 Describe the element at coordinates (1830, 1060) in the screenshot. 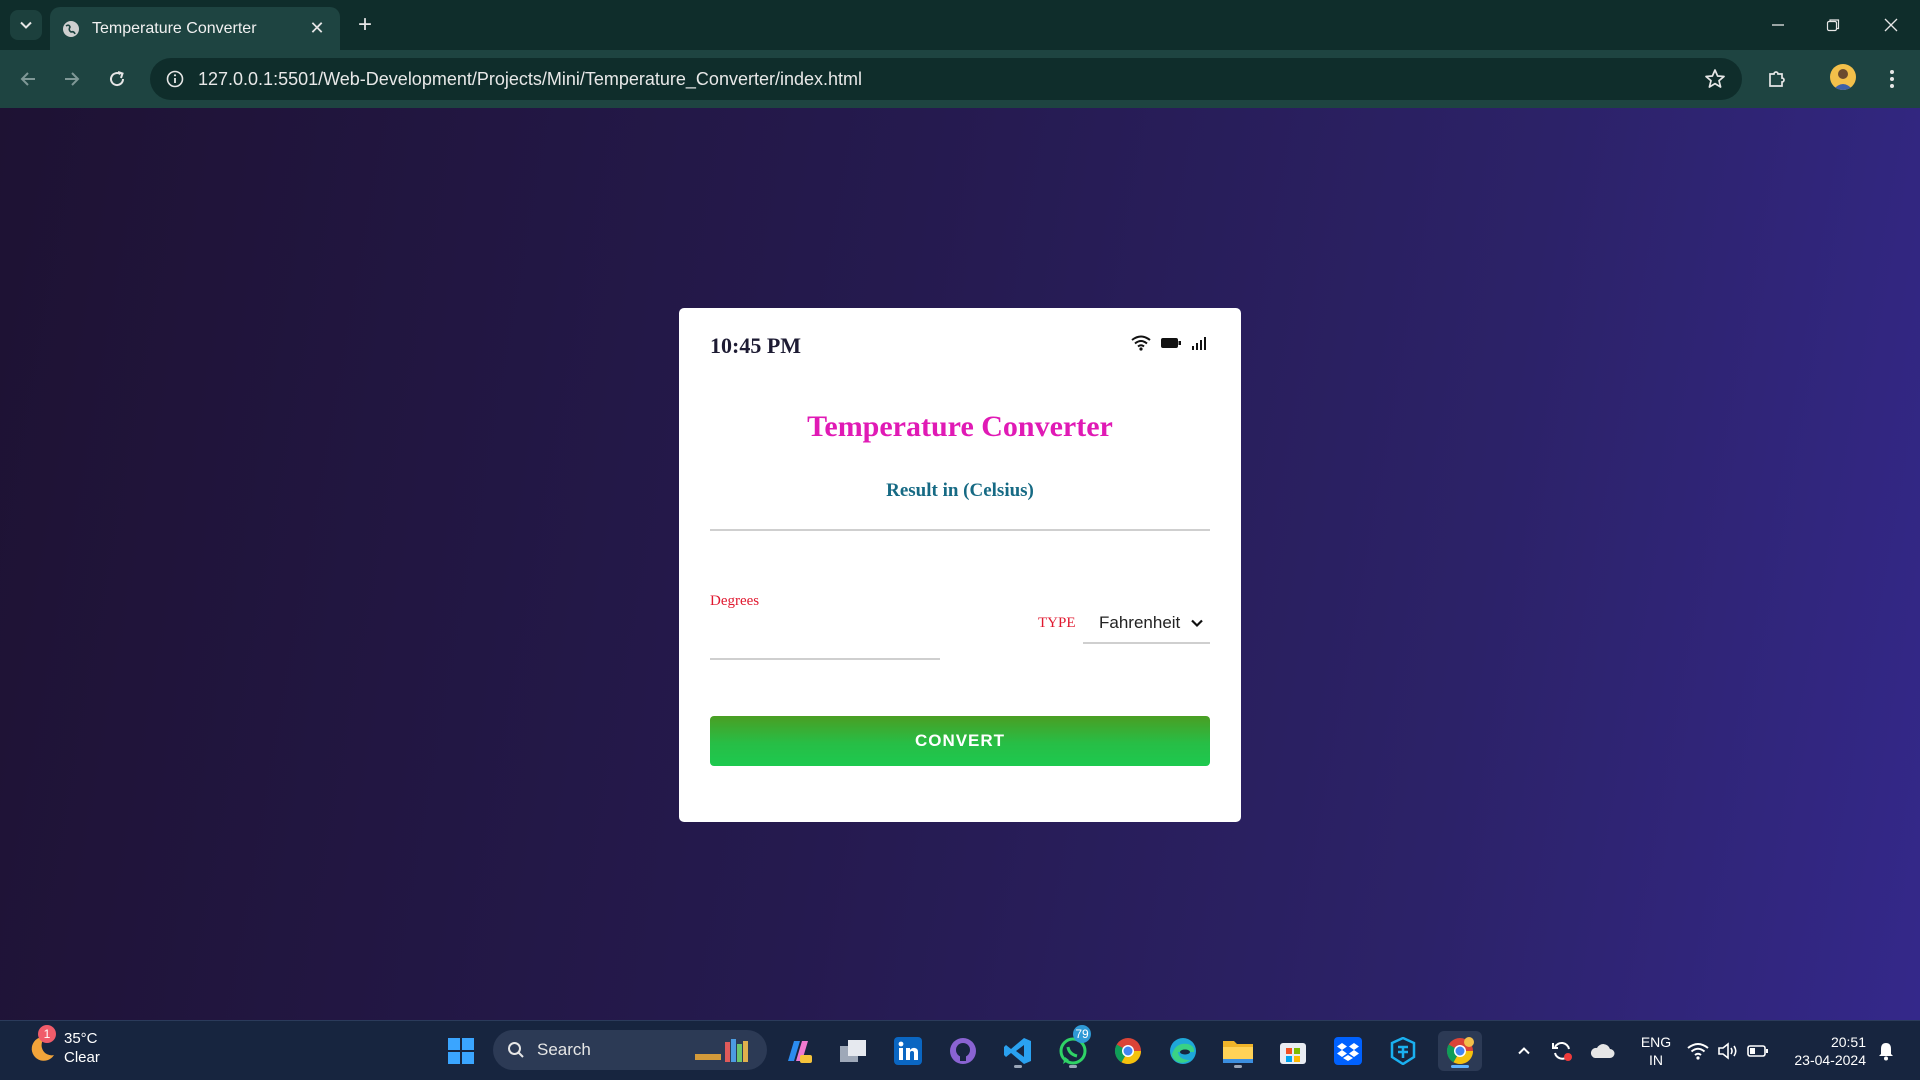

I see `clock-date: 23-04-2024` at that location.